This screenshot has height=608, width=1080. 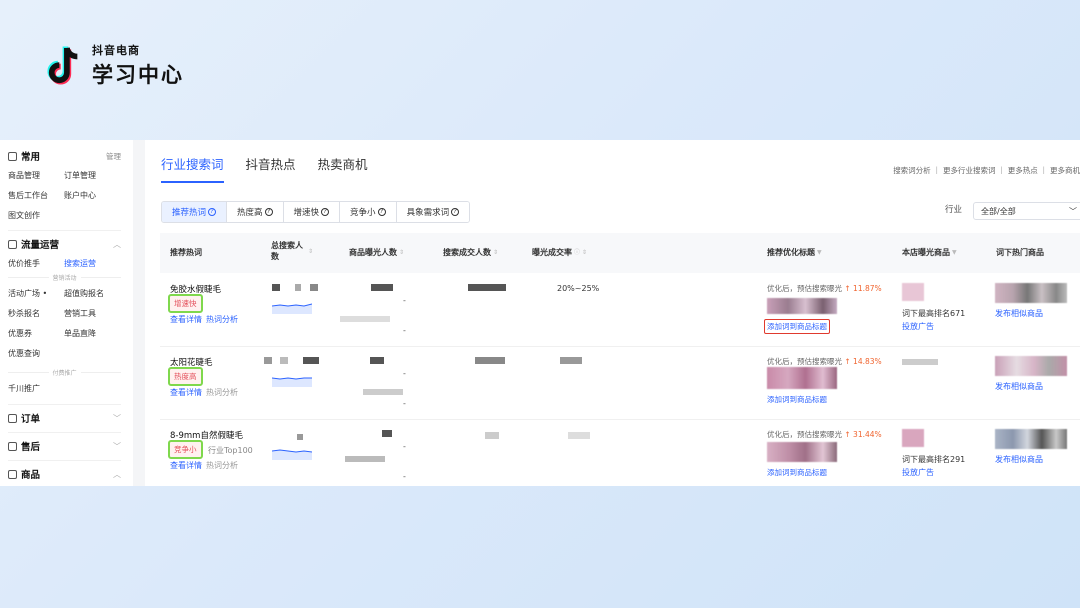 I want to click on sidebar-section-aftersale: 售后, so click(x=24, y=446).